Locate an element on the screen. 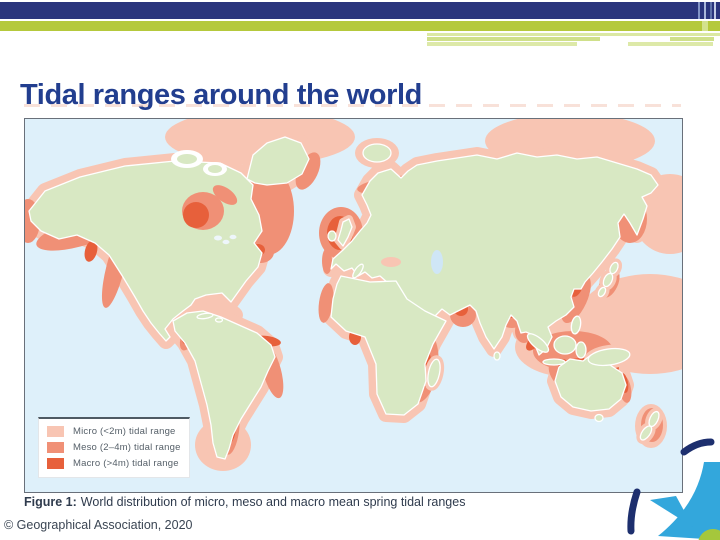  top-green-bar is located at coordinates (360, 26).